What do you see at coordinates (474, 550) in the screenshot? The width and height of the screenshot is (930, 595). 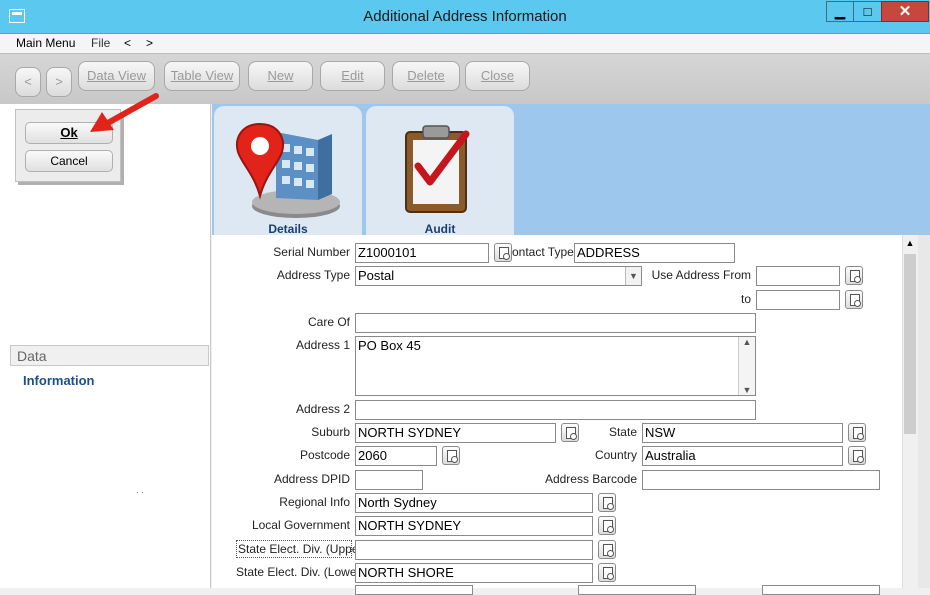 I see `state-elect-upper-field` at bounding box center [474, 550].